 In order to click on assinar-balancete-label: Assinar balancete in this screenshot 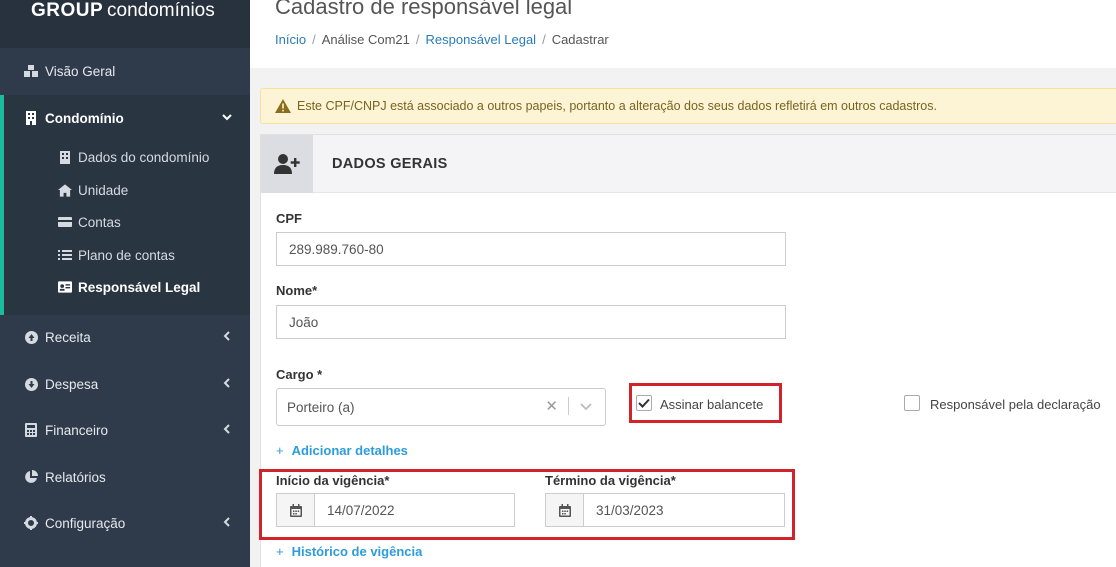, I will do `click(711, 404)`.